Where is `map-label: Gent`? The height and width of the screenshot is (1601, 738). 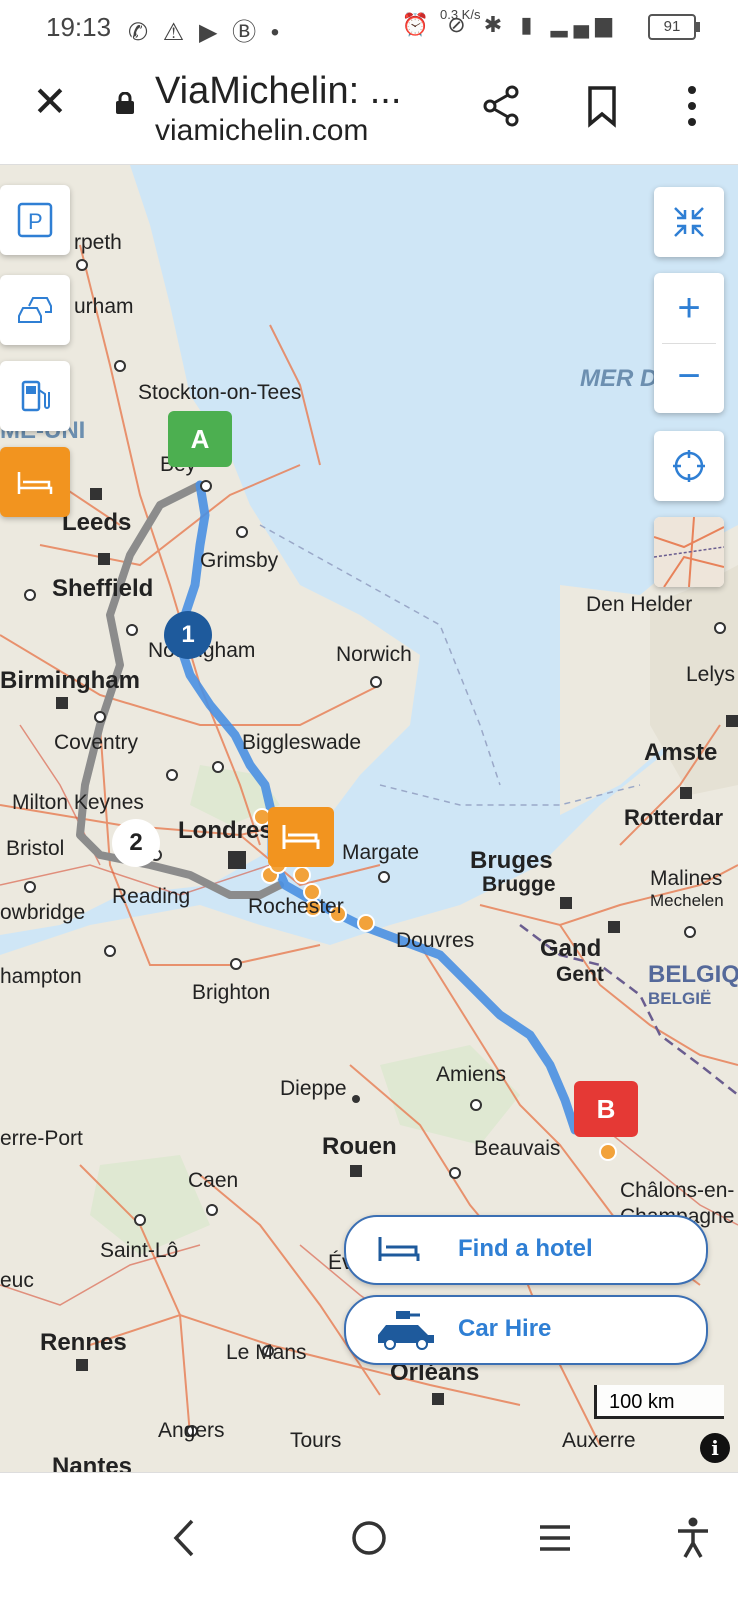
map-label: Gent is located at coordinates (580, 974).